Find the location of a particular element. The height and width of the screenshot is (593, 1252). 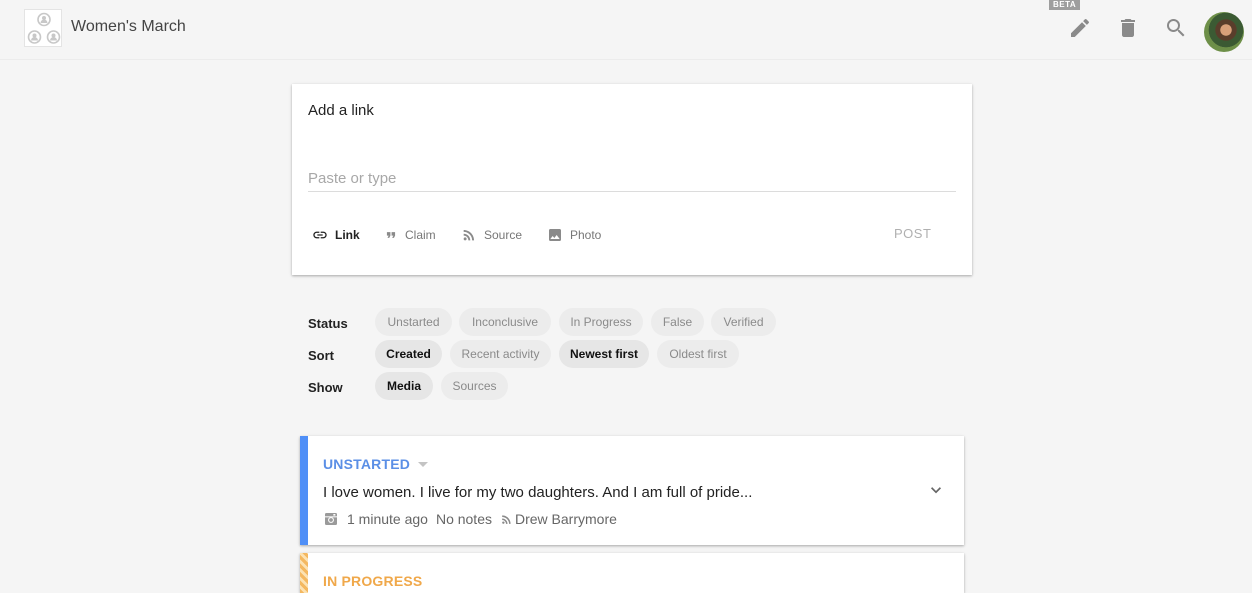

team-name: Women's March is located at coordinates (128, 27).